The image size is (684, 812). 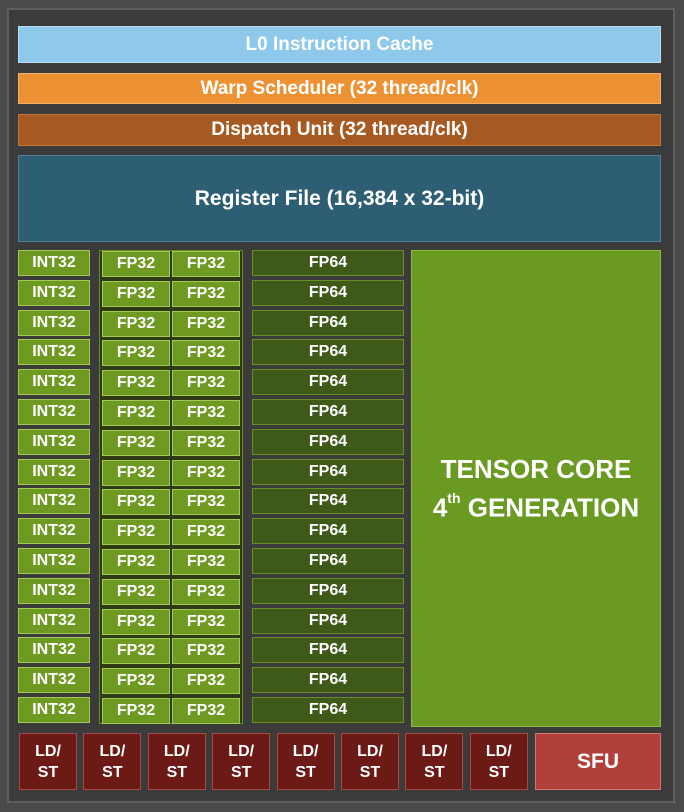 I want to click on register-file: Register File (16,384 x 32-bit), so click(x=339, y=198).